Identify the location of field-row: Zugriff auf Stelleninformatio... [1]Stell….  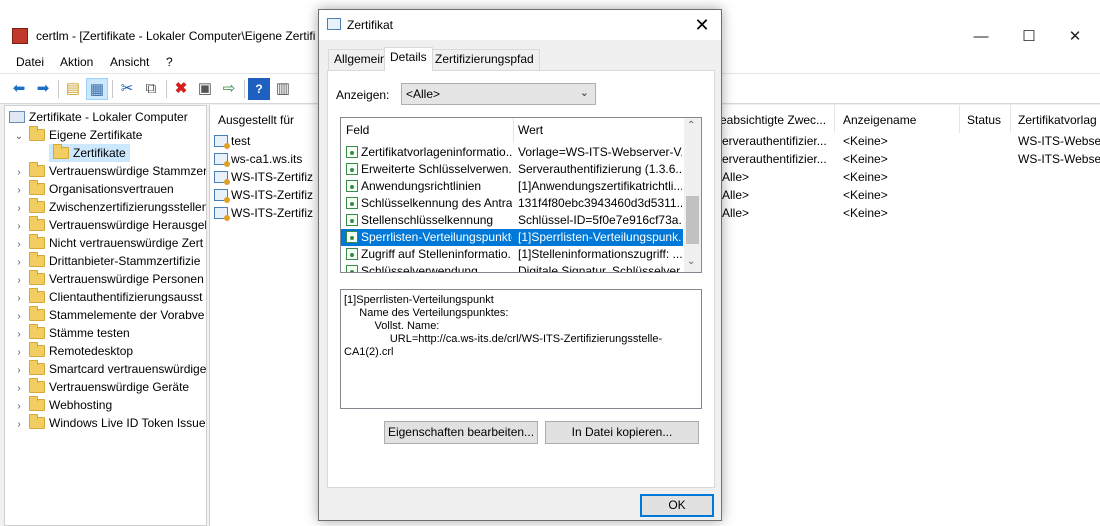
(512, 254).